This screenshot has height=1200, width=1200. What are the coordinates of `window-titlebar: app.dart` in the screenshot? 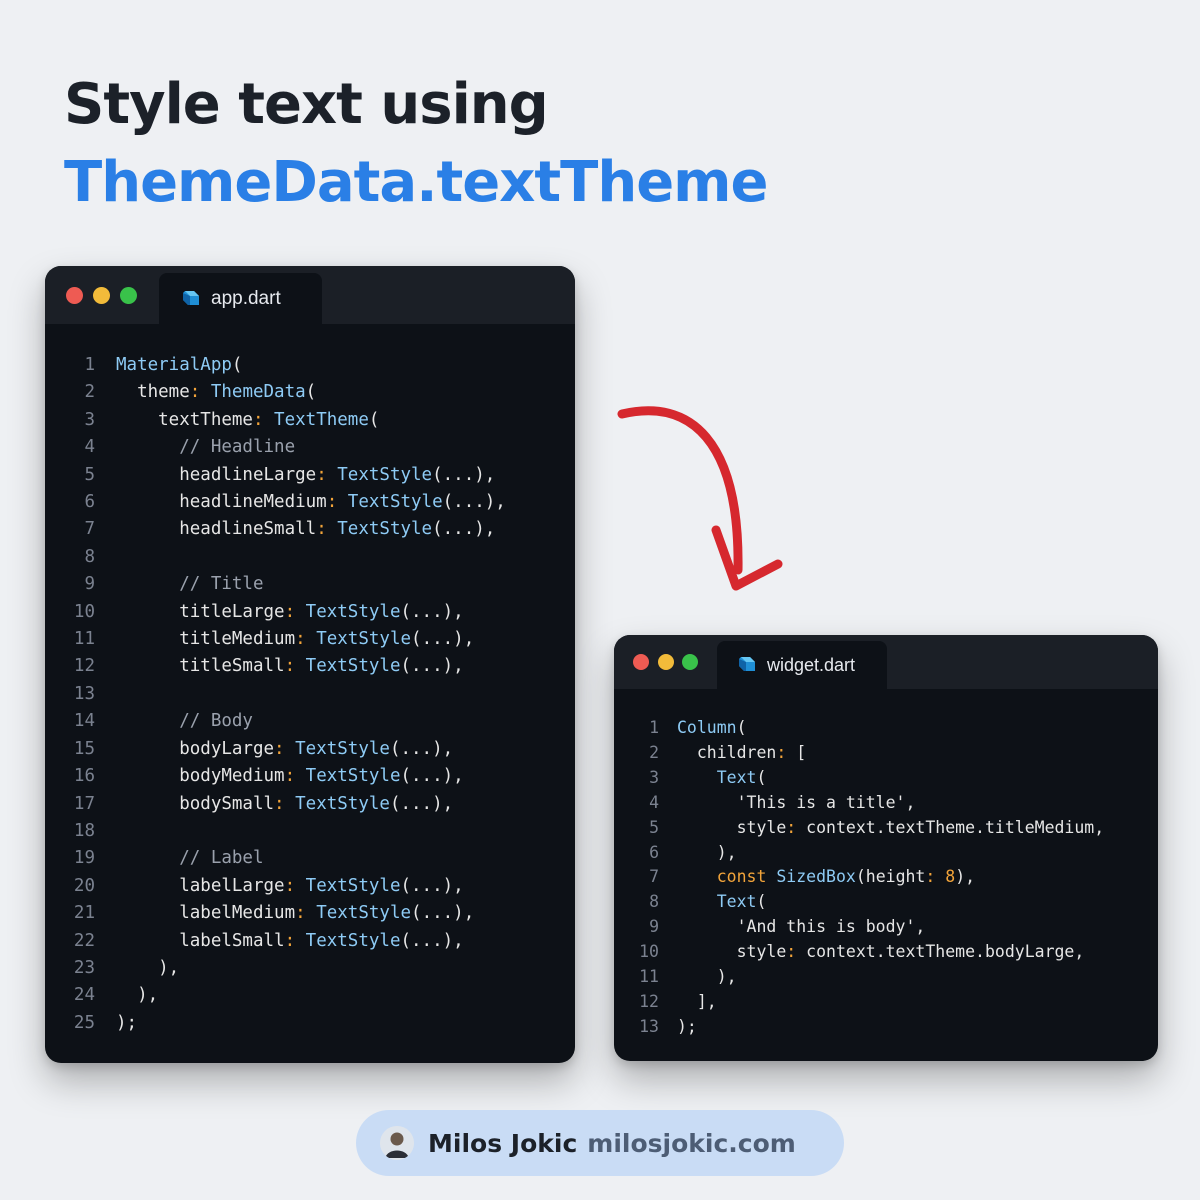 It's located at (310, 295).